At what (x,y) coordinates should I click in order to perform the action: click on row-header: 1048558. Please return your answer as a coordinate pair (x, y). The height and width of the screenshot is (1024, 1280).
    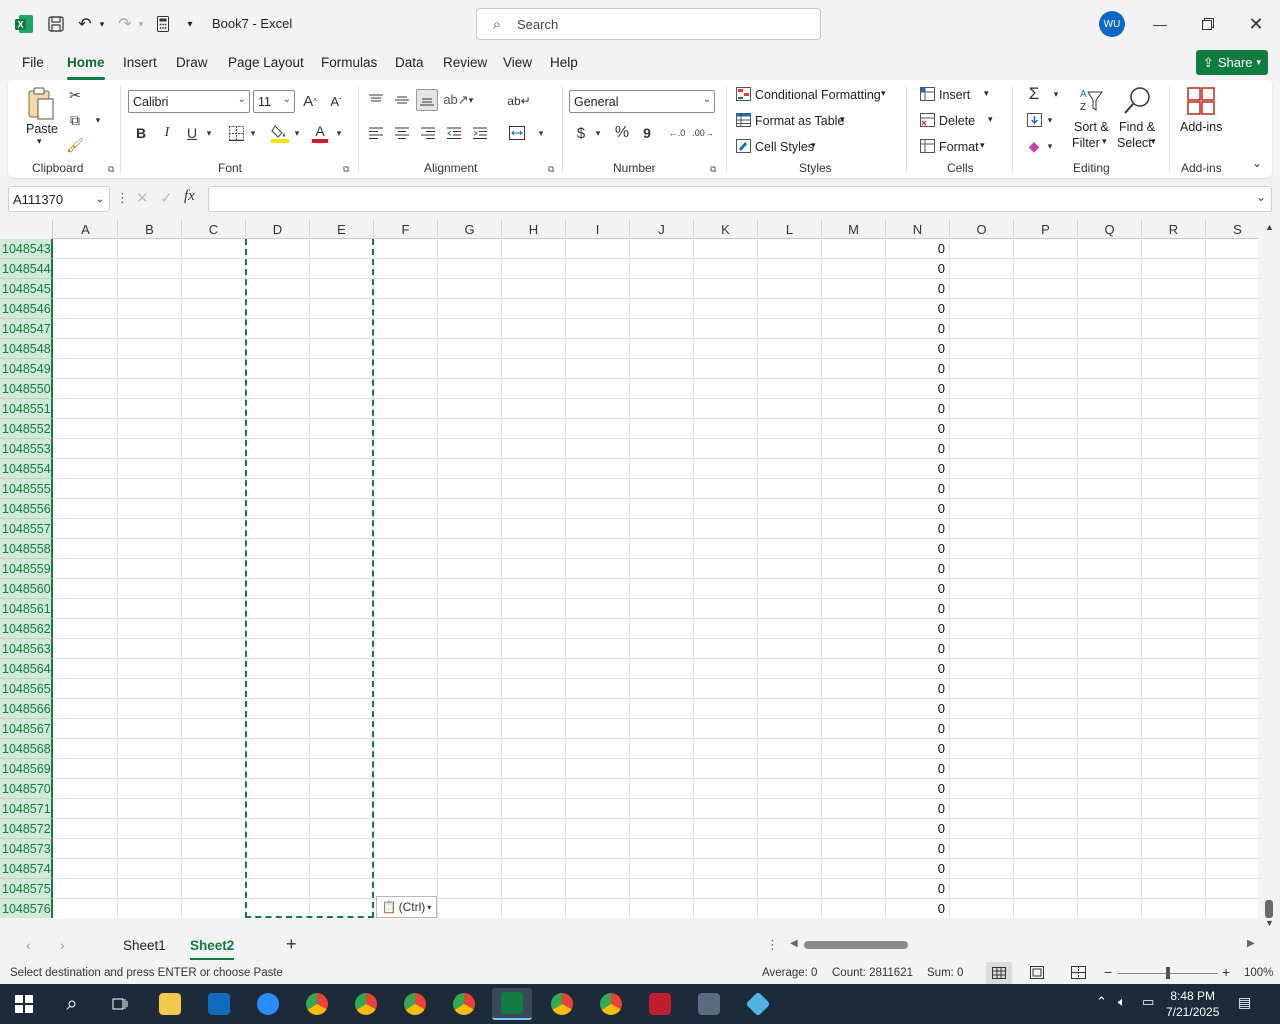
    Looking at the image, I should click on (26, 549).